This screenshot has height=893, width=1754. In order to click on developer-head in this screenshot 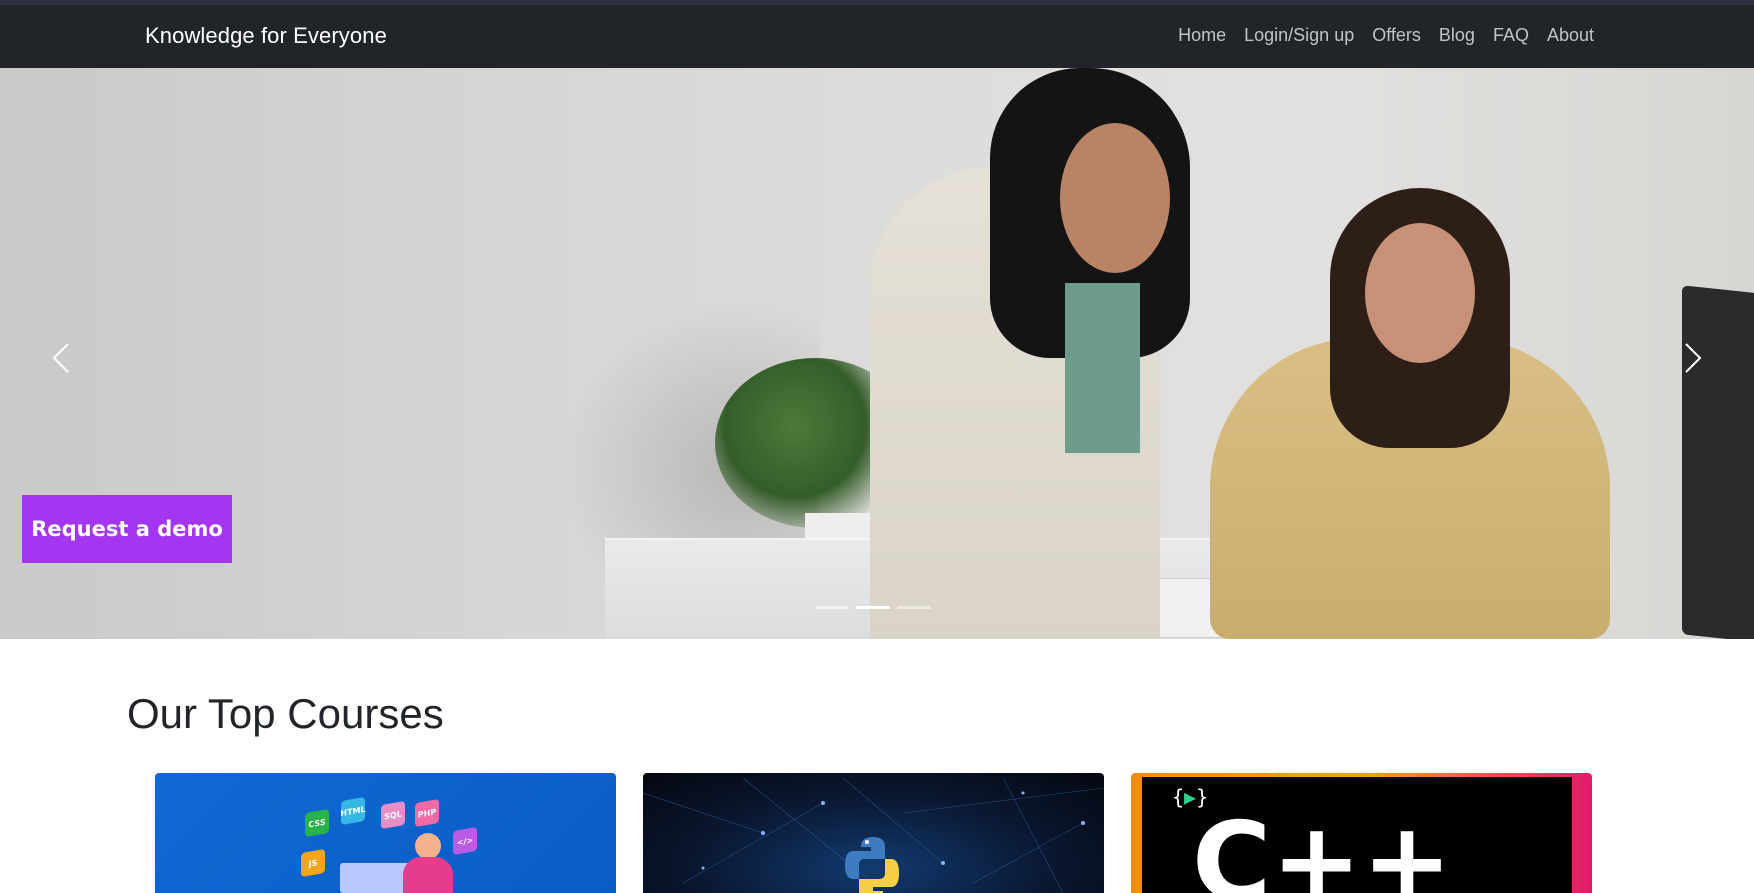, I will do `click(428, 846)`.